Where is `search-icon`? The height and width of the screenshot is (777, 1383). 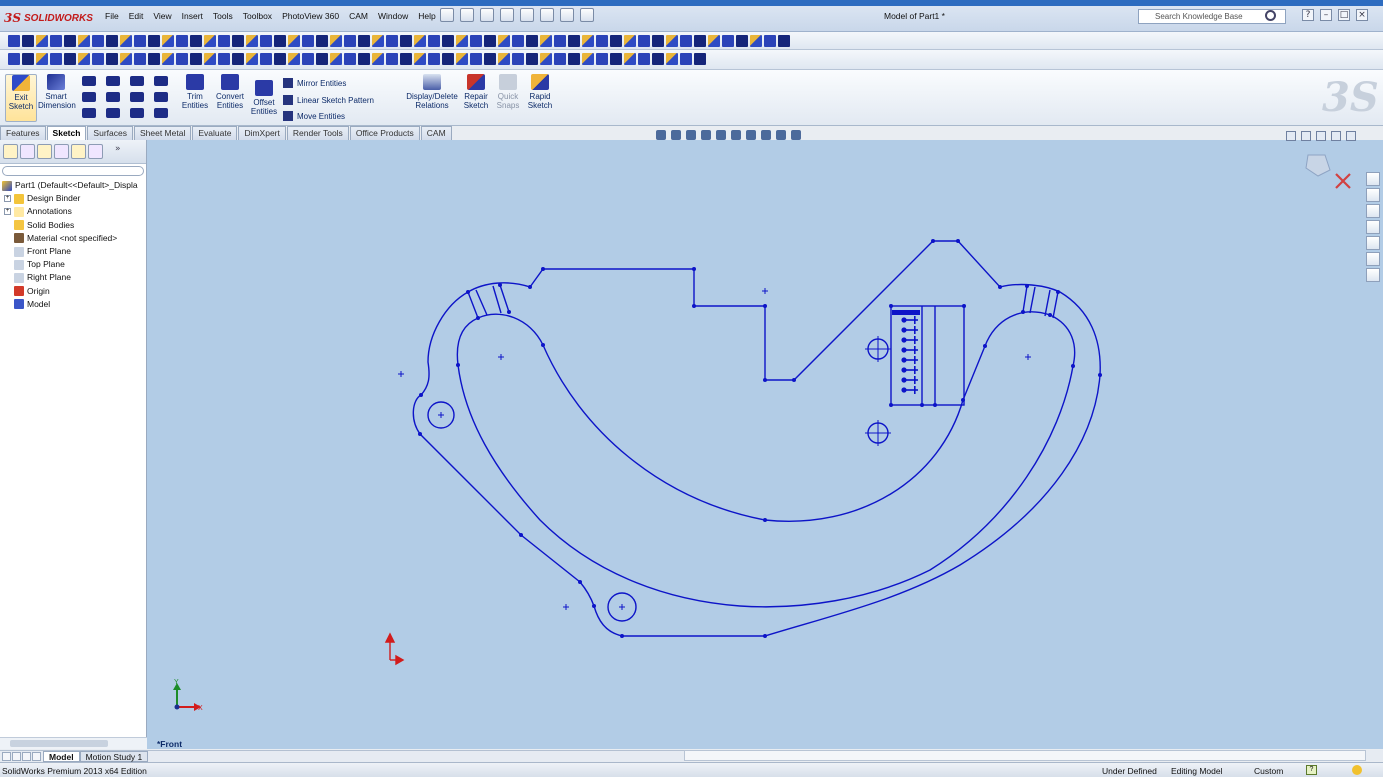 search-icon is located at coordinates (1270, 15).